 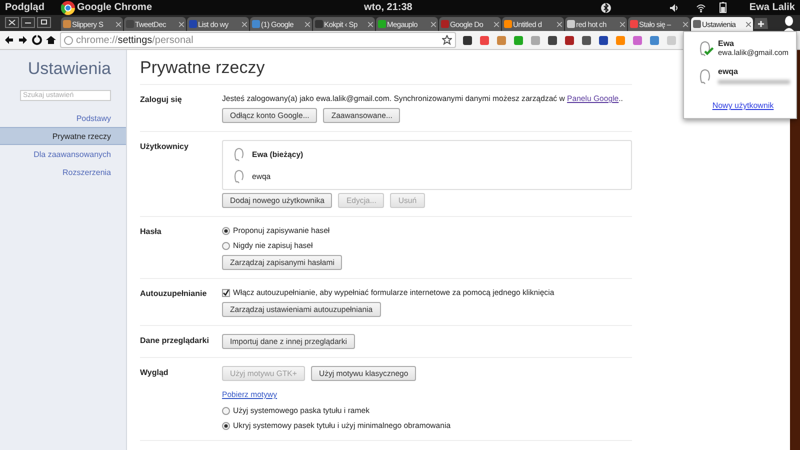 What do you see at coordinates (606, 7) in the screenshot?
I see `bluetooth-icon` at bounding box center [606, 7].